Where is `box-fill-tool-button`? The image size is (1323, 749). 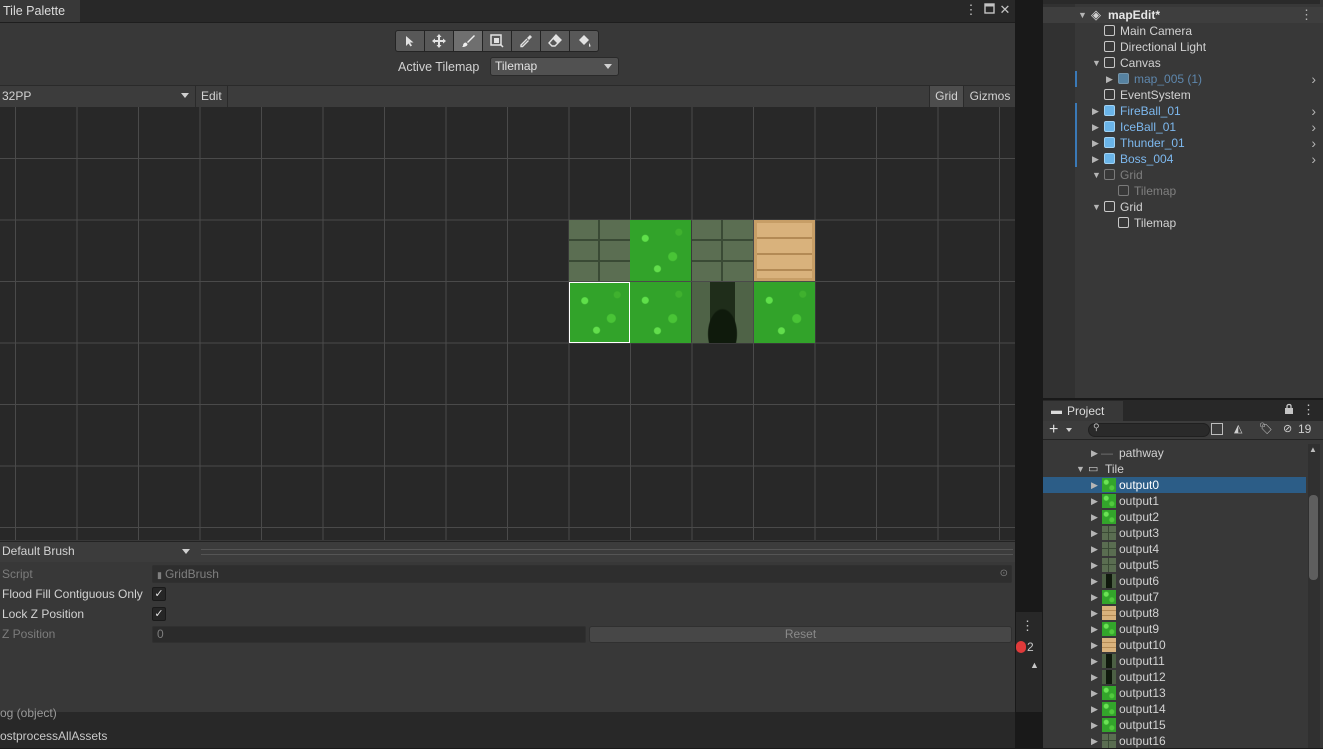
box-fill-tool-button is located at coordinates (497, 41).